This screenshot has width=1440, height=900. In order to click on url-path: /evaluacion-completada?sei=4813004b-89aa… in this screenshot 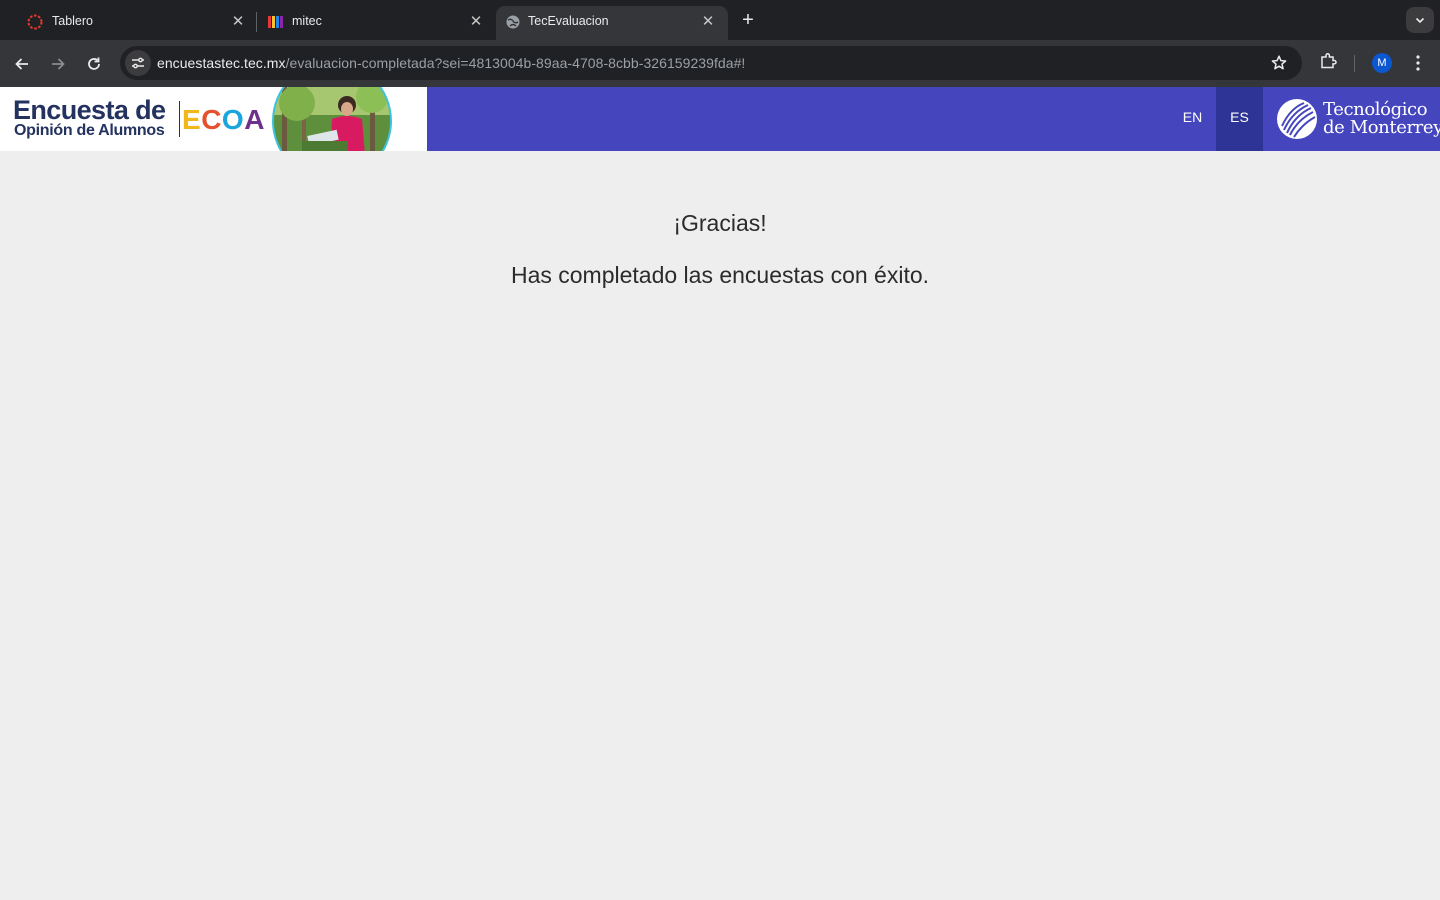, I will do `click(515, 63)`.